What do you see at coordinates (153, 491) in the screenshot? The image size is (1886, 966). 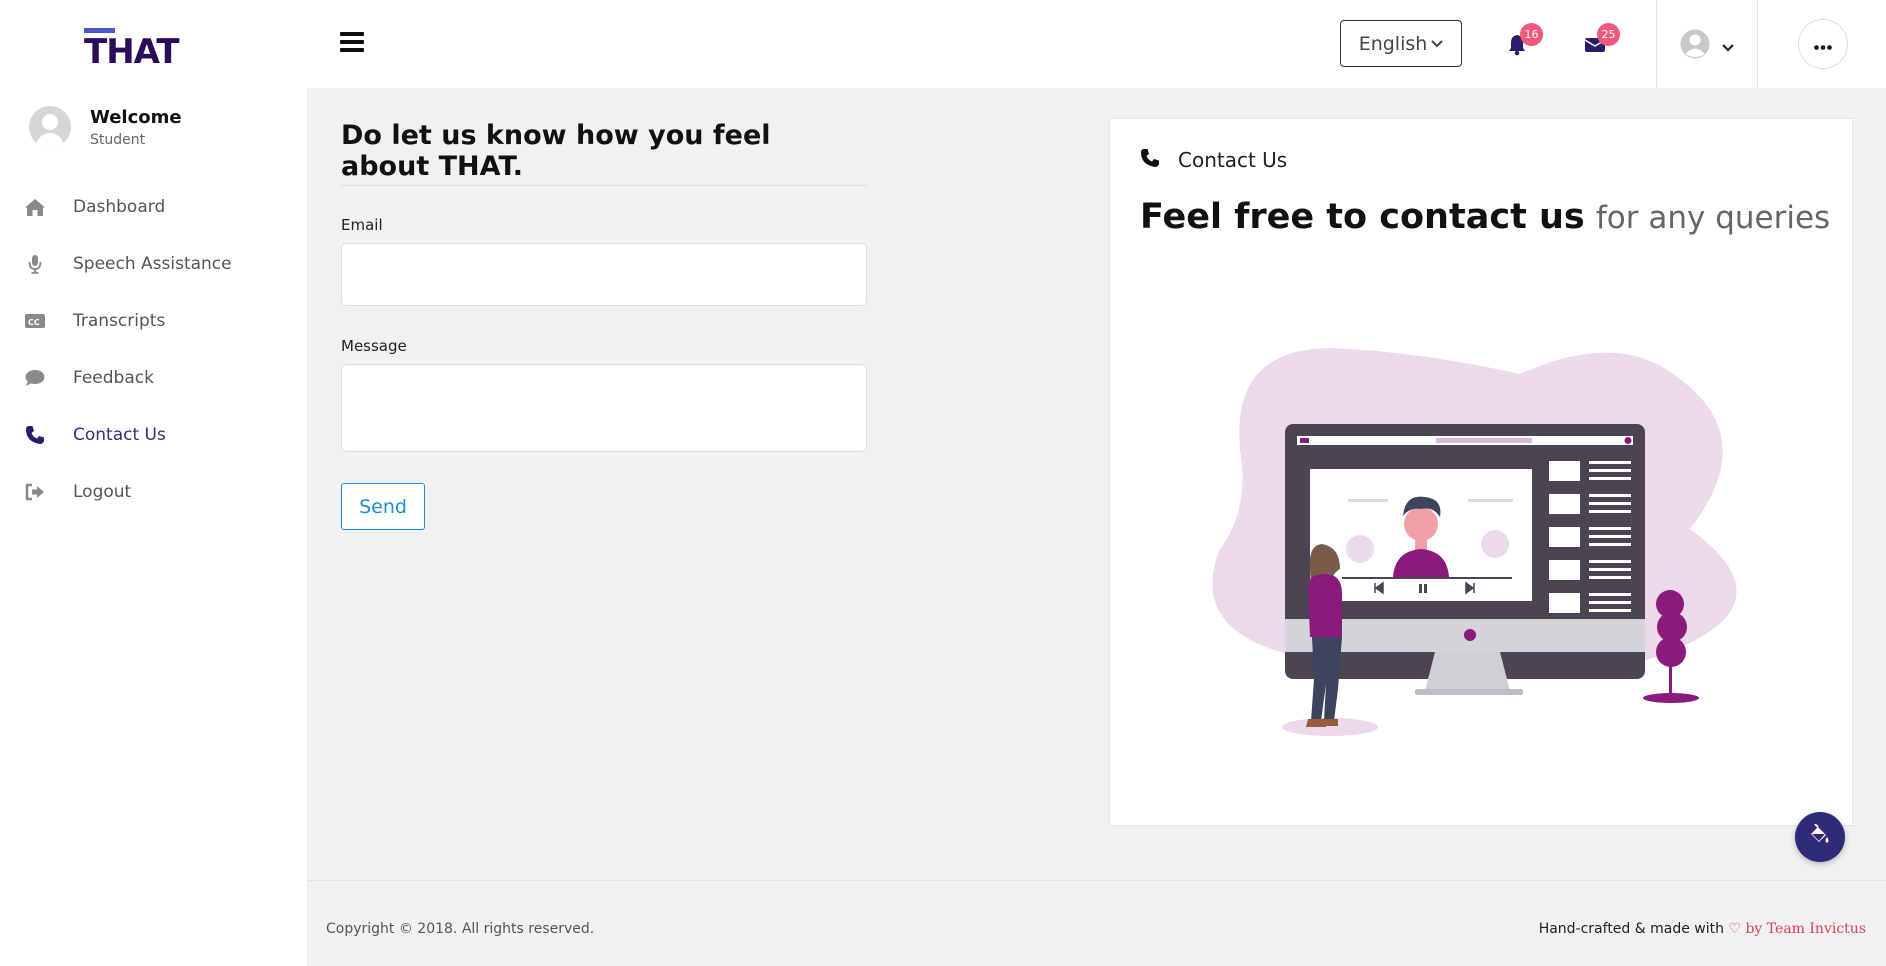 I see `sidebar-item-logout: Logout` at bounding box center [153, 491].